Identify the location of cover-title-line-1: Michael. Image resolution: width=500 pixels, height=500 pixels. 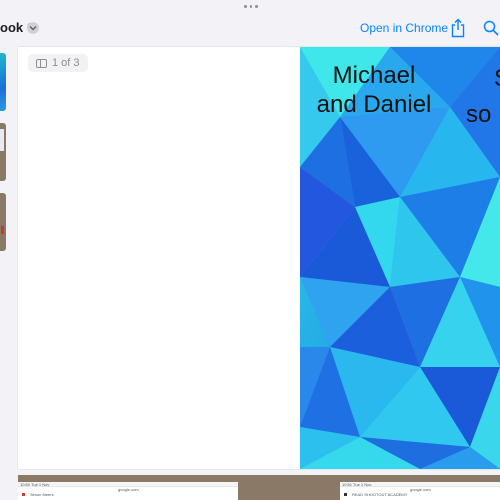
(374, 75).